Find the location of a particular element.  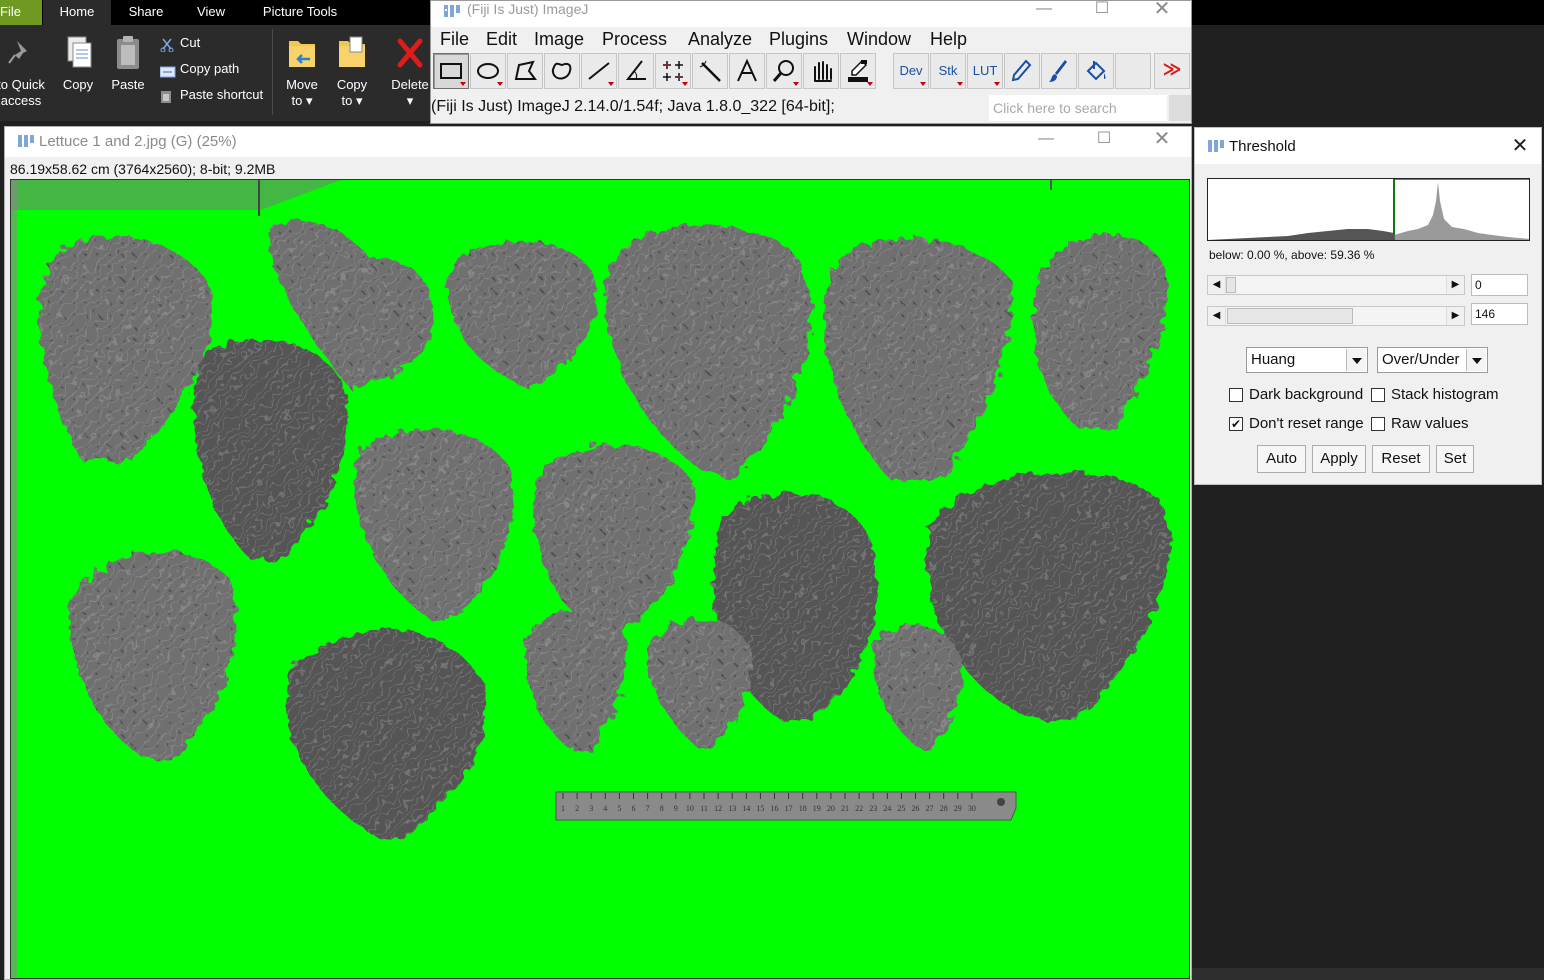

min-threshold-slider: ◀ ▶ is located at coordinates (1336, 285).